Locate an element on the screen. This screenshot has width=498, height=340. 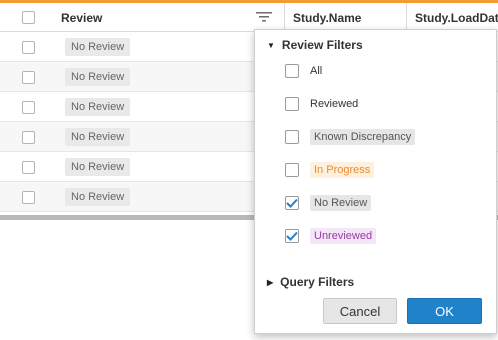
review-filters-title: Review Filters is located at coordinates (322, 45).